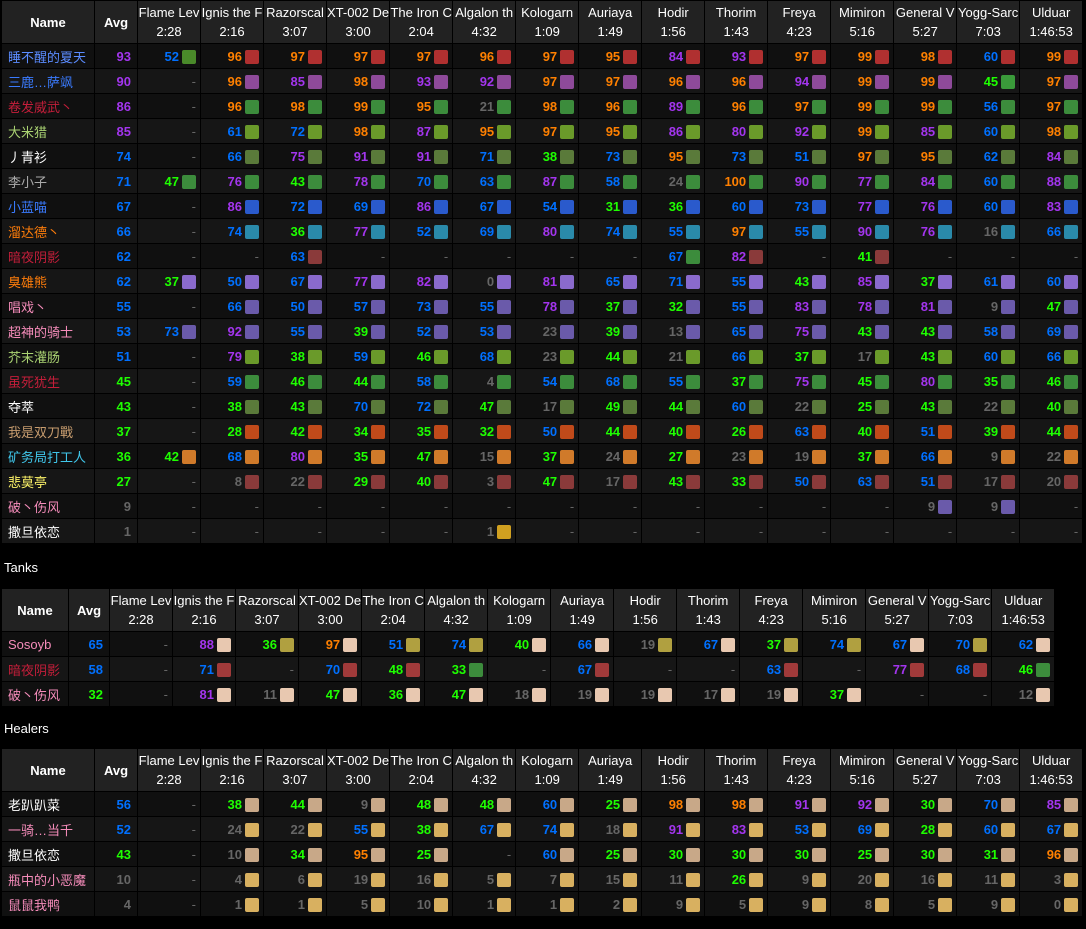  What do you see at coordinates (358, 281) in the screenshot?
I see `parse-cell: 77` at bounding box center [358, 281].